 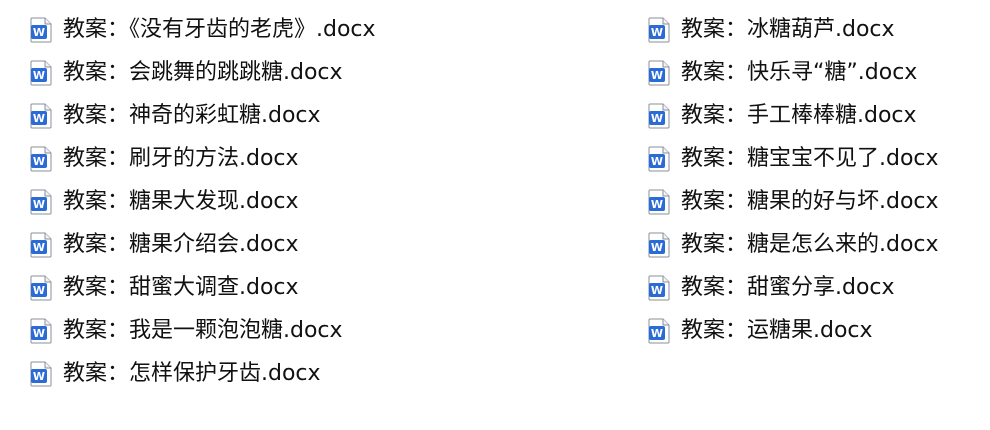 I want to click on file-item: W 教案：怎样保护牙齿.docx, so click(x=203, y=373).